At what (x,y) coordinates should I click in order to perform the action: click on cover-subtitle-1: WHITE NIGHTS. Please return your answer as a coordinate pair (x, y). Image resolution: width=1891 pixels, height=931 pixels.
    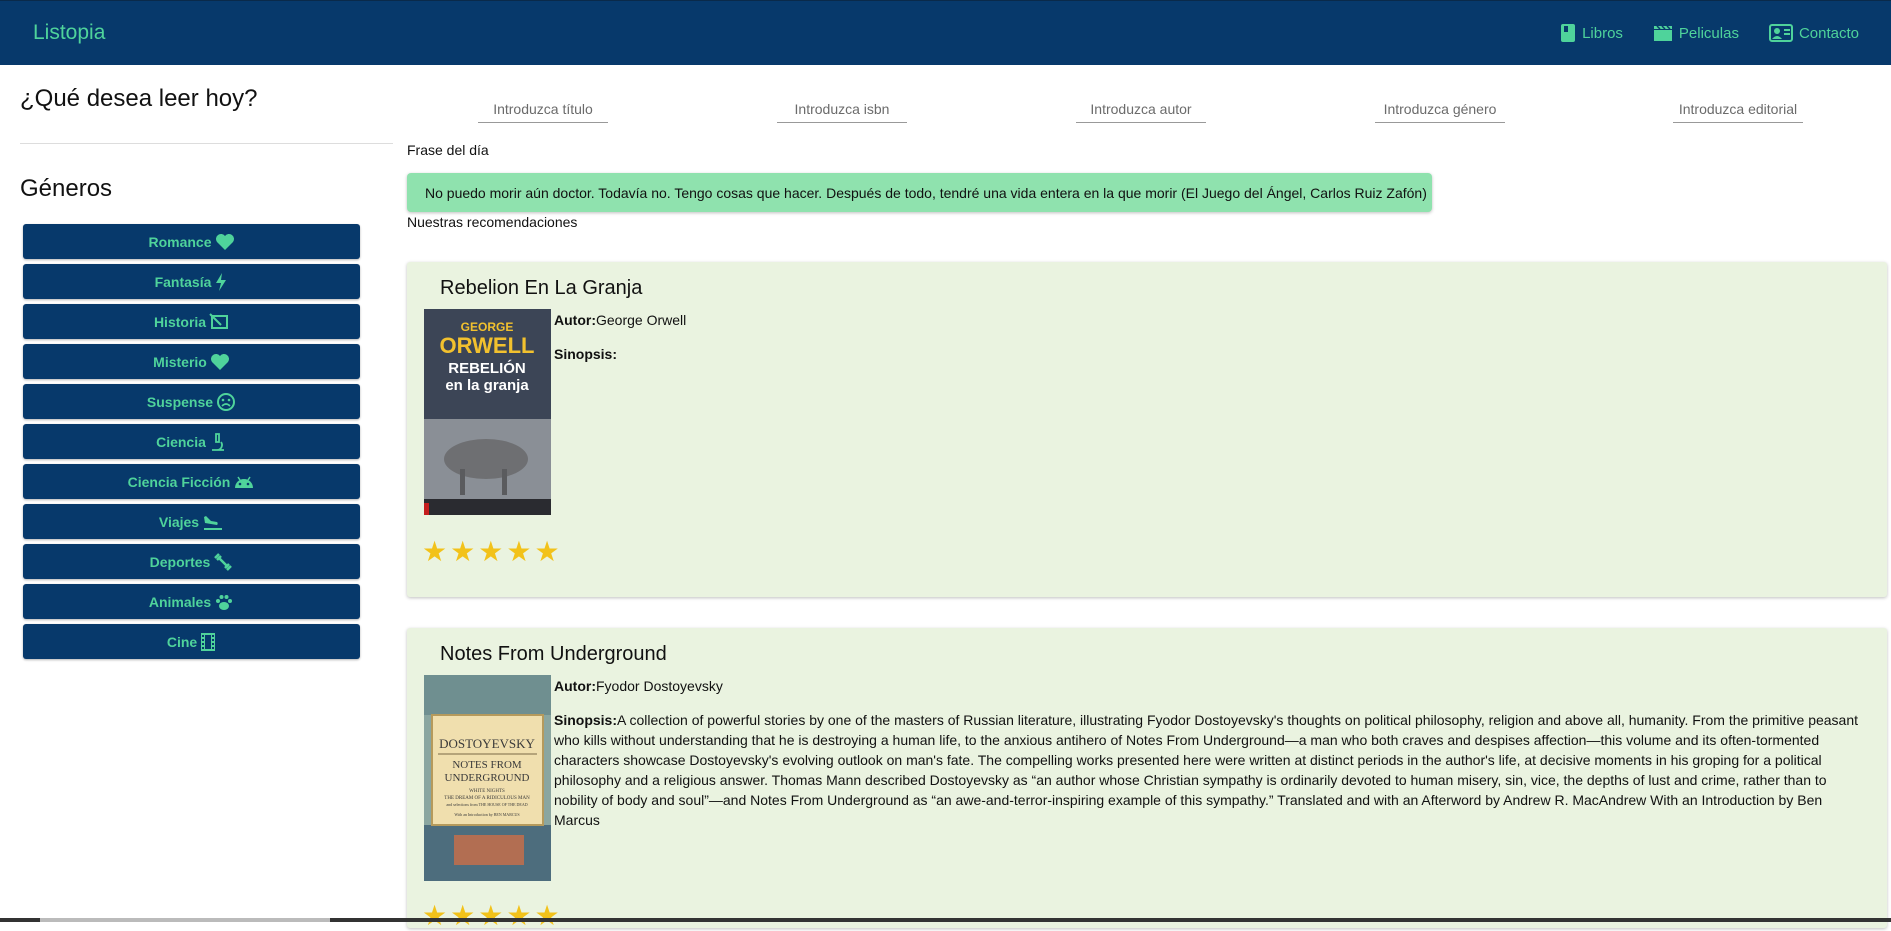
    Looking at the image, I should click on (487, 791).